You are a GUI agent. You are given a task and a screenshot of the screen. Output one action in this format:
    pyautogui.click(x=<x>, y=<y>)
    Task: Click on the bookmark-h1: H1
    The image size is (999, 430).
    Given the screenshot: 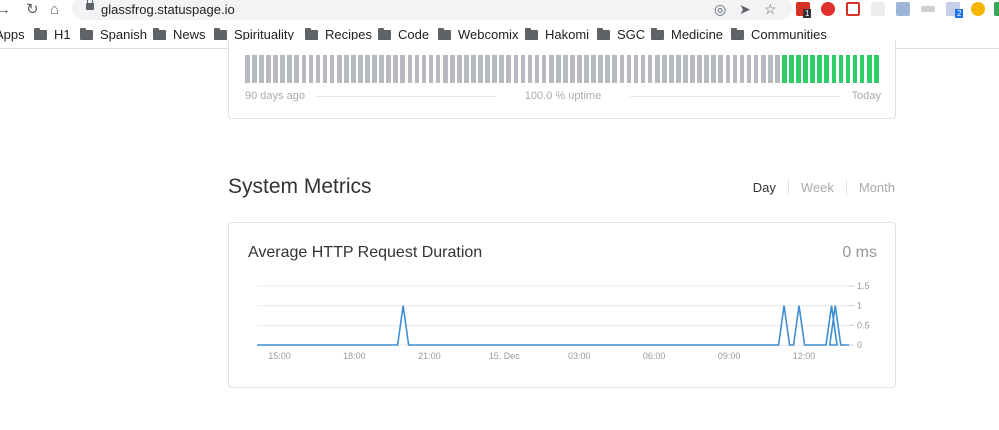 What is the action you would take?
    pyautogui.click(x=52, y=34)
    